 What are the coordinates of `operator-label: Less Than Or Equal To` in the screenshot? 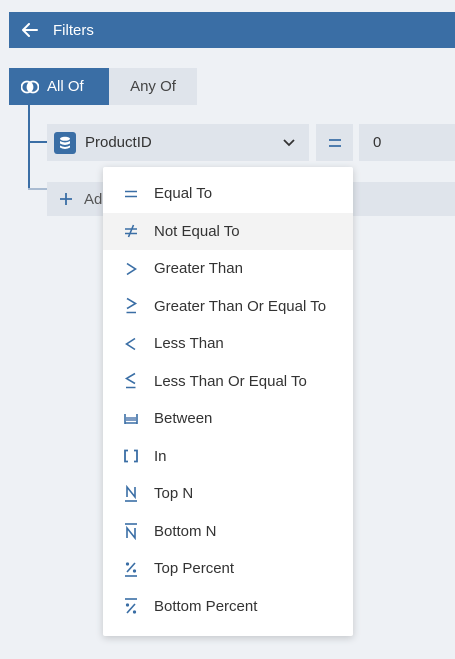 It's located at (230, 381).